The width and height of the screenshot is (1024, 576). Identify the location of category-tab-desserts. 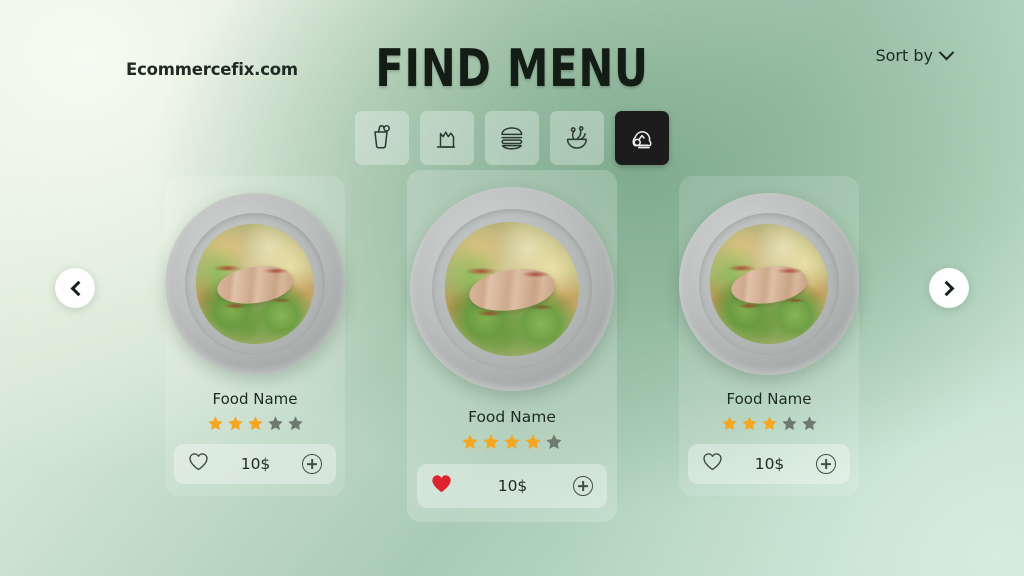
(447, 138).